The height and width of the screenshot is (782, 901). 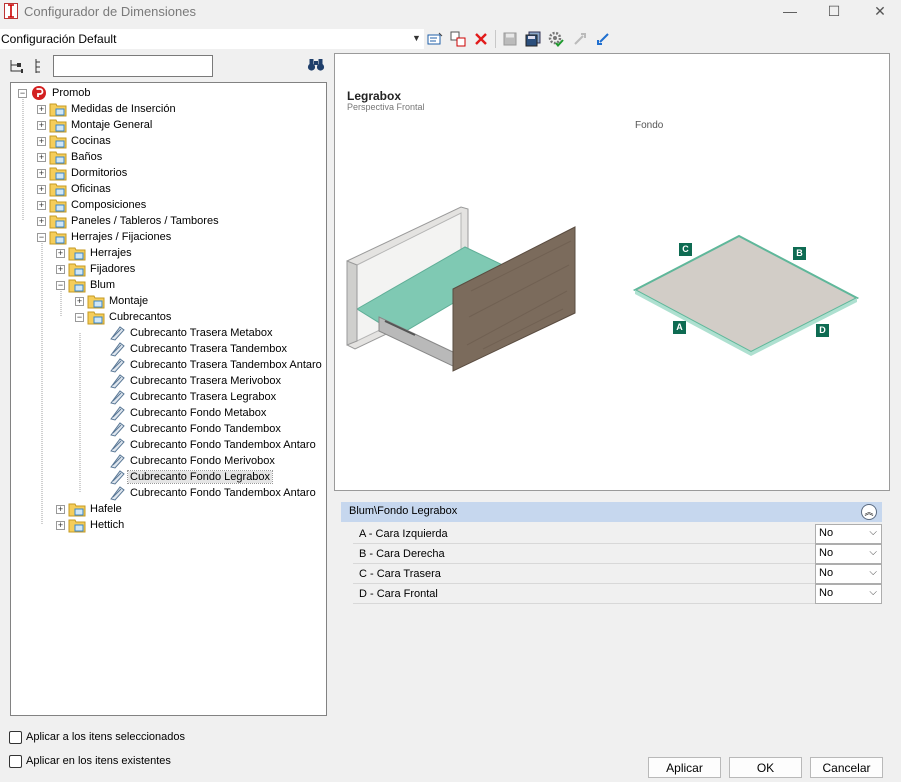 What do you see at coordinates (75, 141) in the screenshot?
I see `tree-node-cocinas: + Cocinas` at bounding box center [75, 141].